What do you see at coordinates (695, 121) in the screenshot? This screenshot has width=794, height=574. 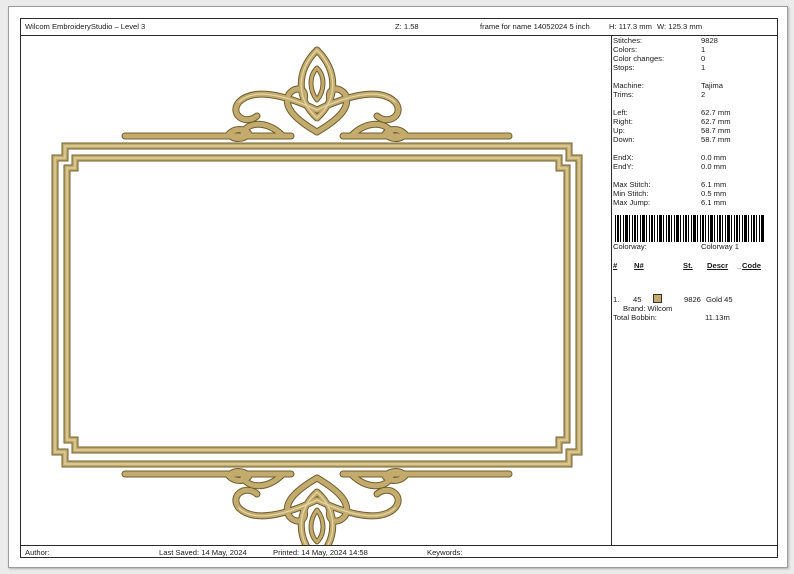 I see `stat-row: Right: 62.7 mm` at bounding box center [695, 121].